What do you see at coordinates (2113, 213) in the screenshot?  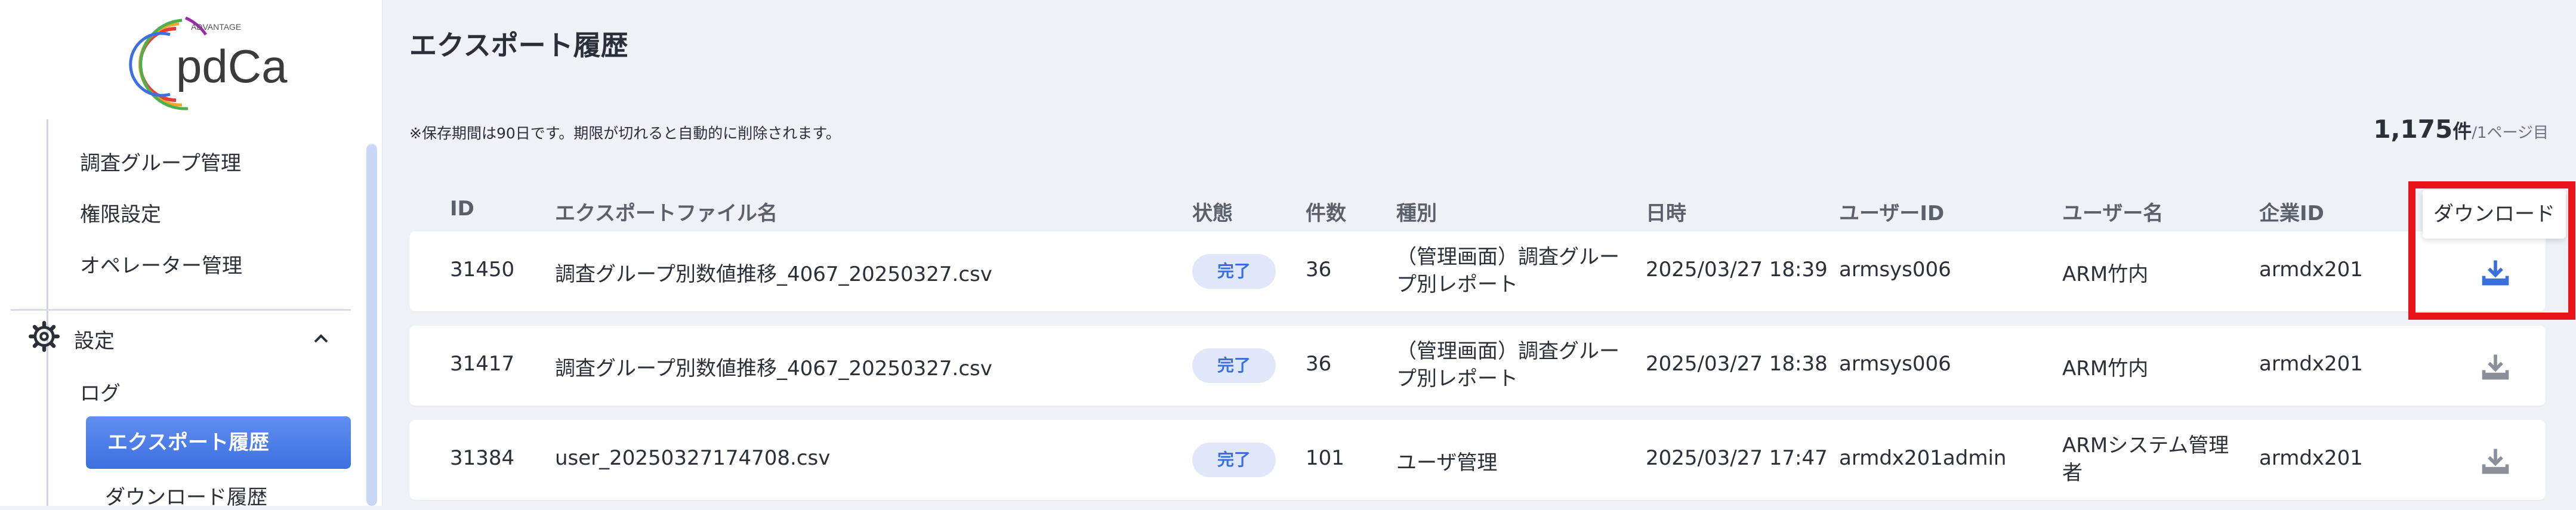 I see `col-header-user-name: ユーザー名` at bounding box center [2113, 213].